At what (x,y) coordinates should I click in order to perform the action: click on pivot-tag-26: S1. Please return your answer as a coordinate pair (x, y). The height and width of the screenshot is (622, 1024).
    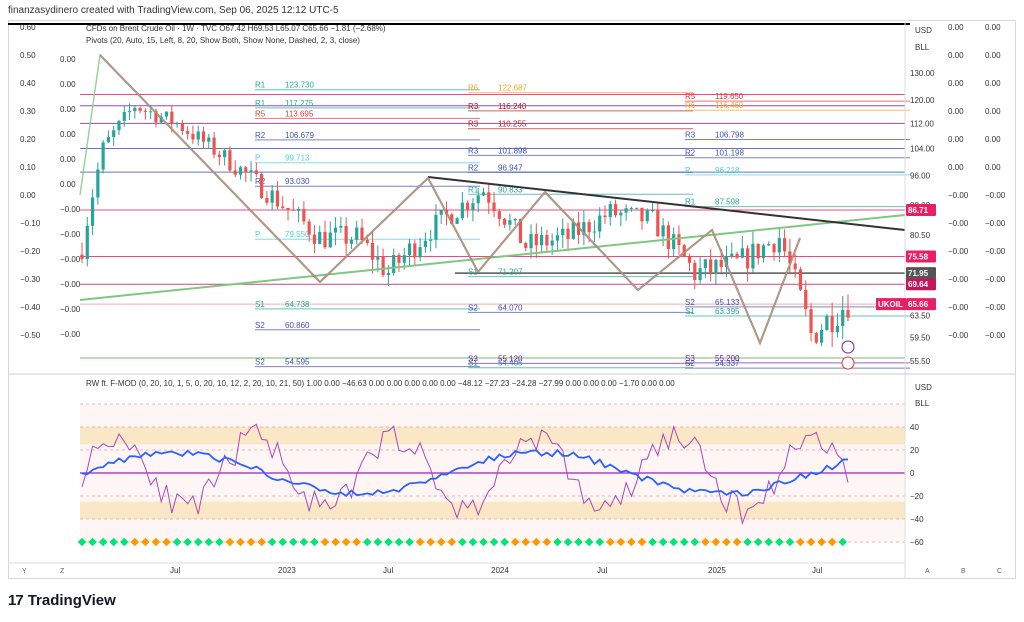
    Looking at the image, I should click on (690, 311).